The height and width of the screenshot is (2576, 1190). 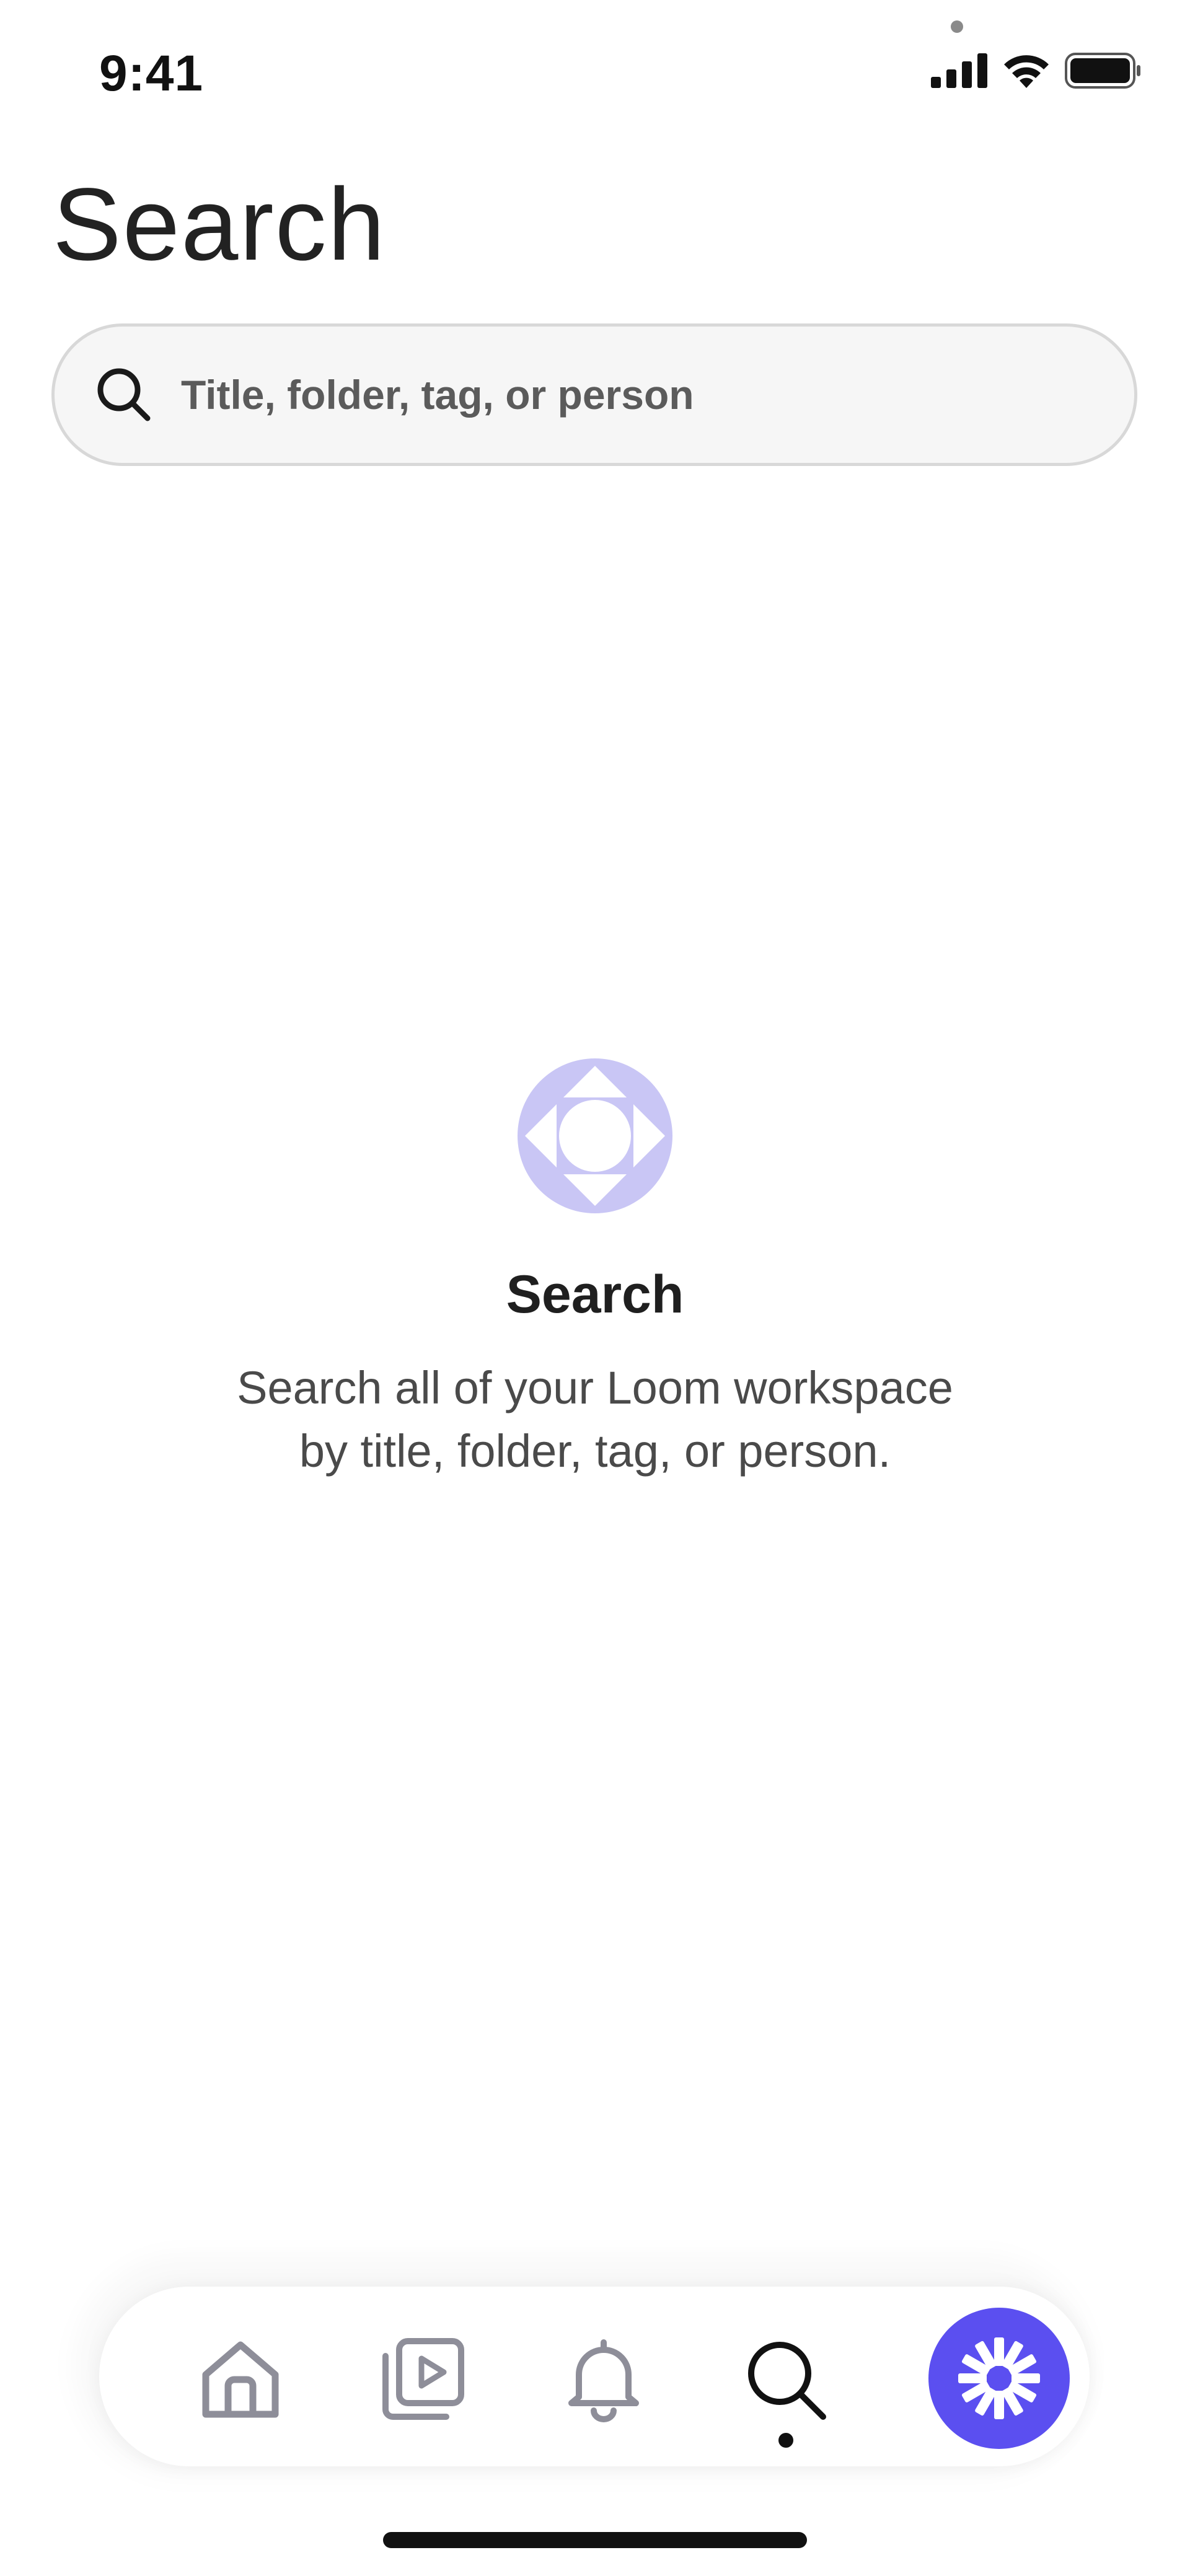 I want to click on status-time: 9:41, so click(x=151, y=73).